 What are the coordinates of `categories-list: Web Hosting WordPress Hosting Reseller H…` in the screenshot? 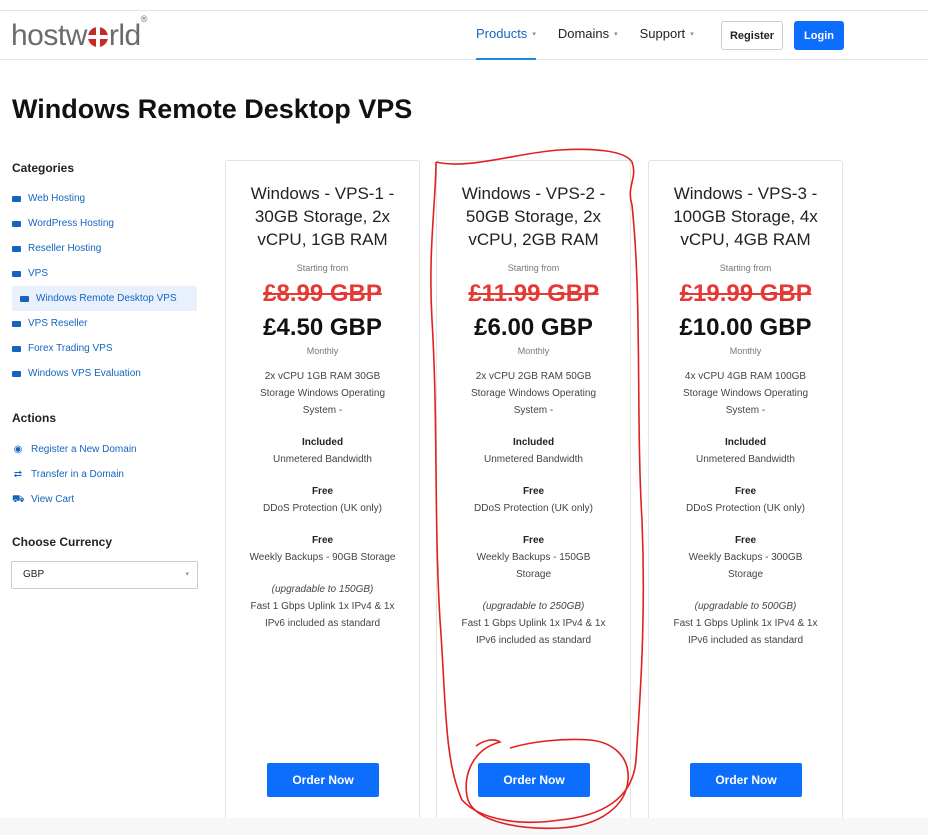 It's located at (104, 286).